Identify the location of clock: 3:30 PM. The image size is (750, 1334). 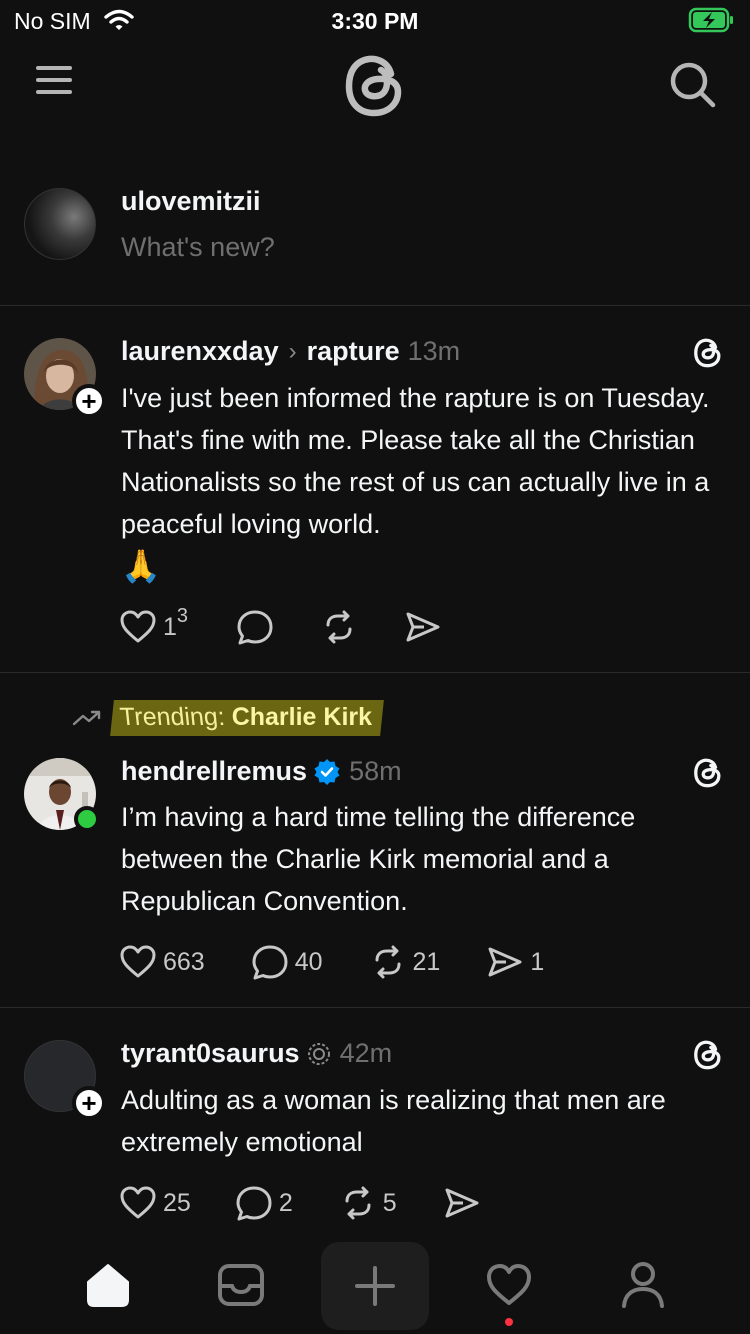
(375, 21).